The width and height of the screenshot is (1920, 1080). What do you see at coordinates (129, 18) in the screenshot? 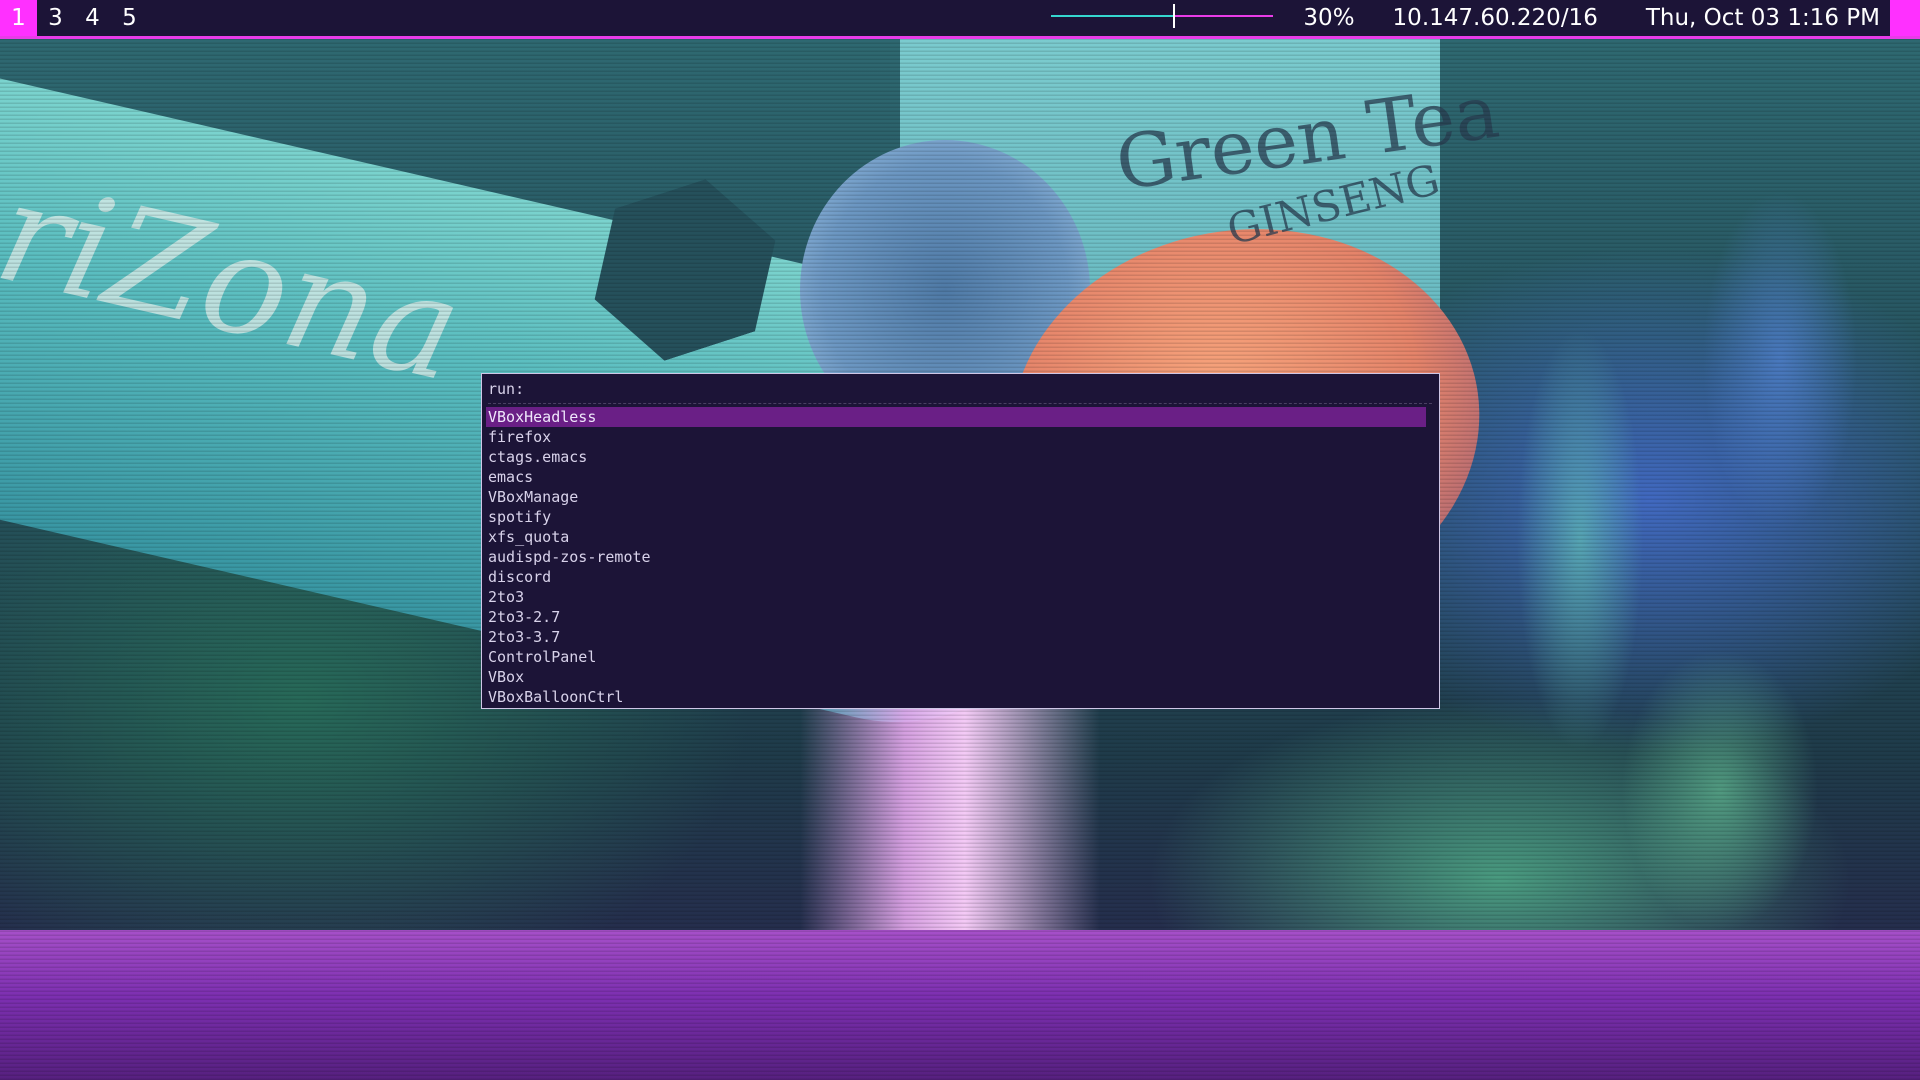
I see `workspace-5: 5` at bounding box center [129, 18].